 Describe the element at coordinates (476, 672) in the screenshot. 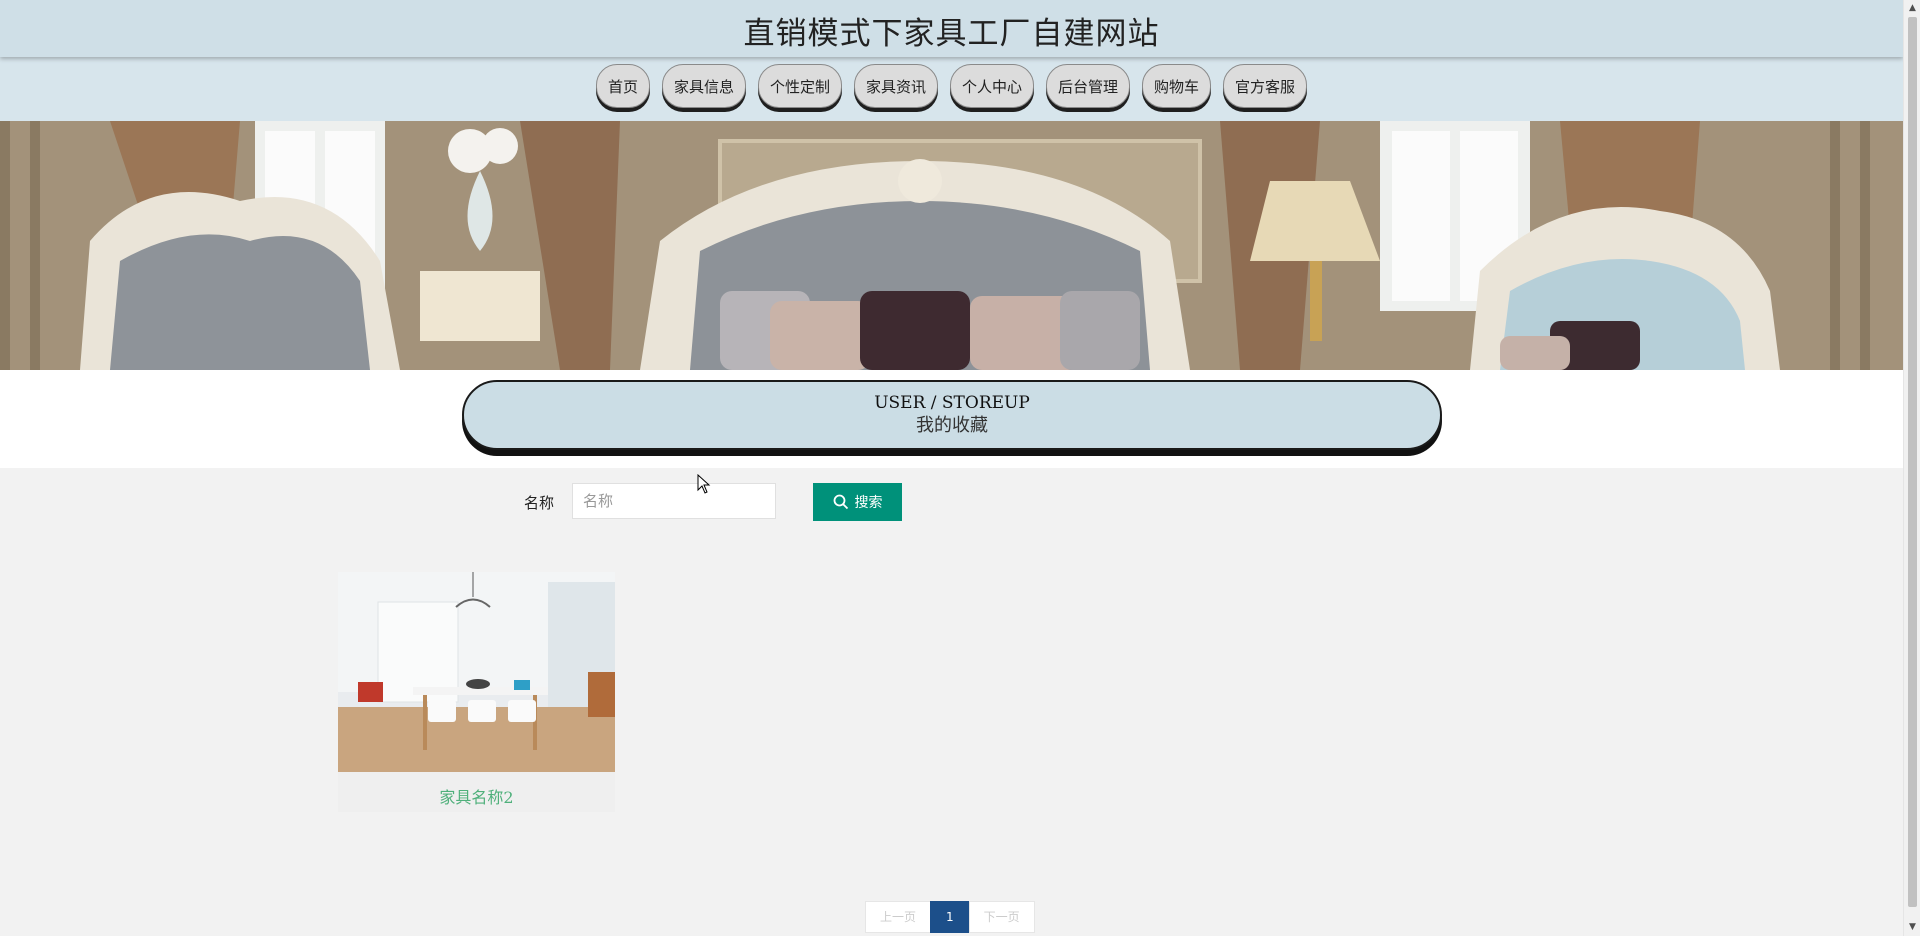

I see `favorite-item-image` at that location.